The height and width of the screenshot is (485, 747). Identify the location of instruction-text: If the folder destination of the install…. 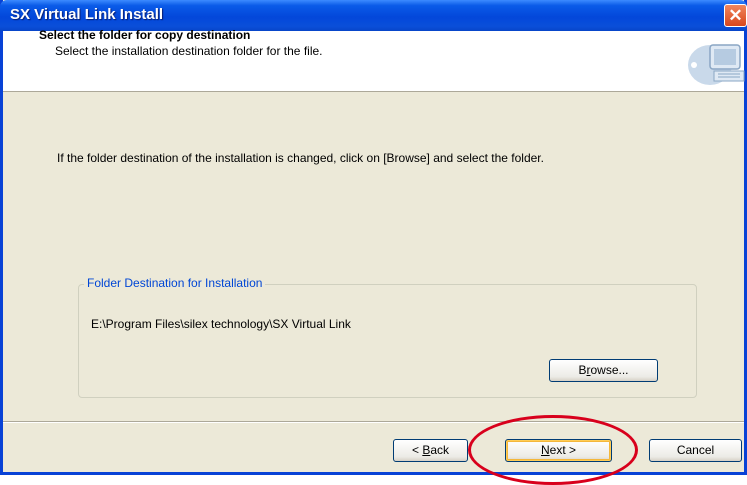
(300, 158).